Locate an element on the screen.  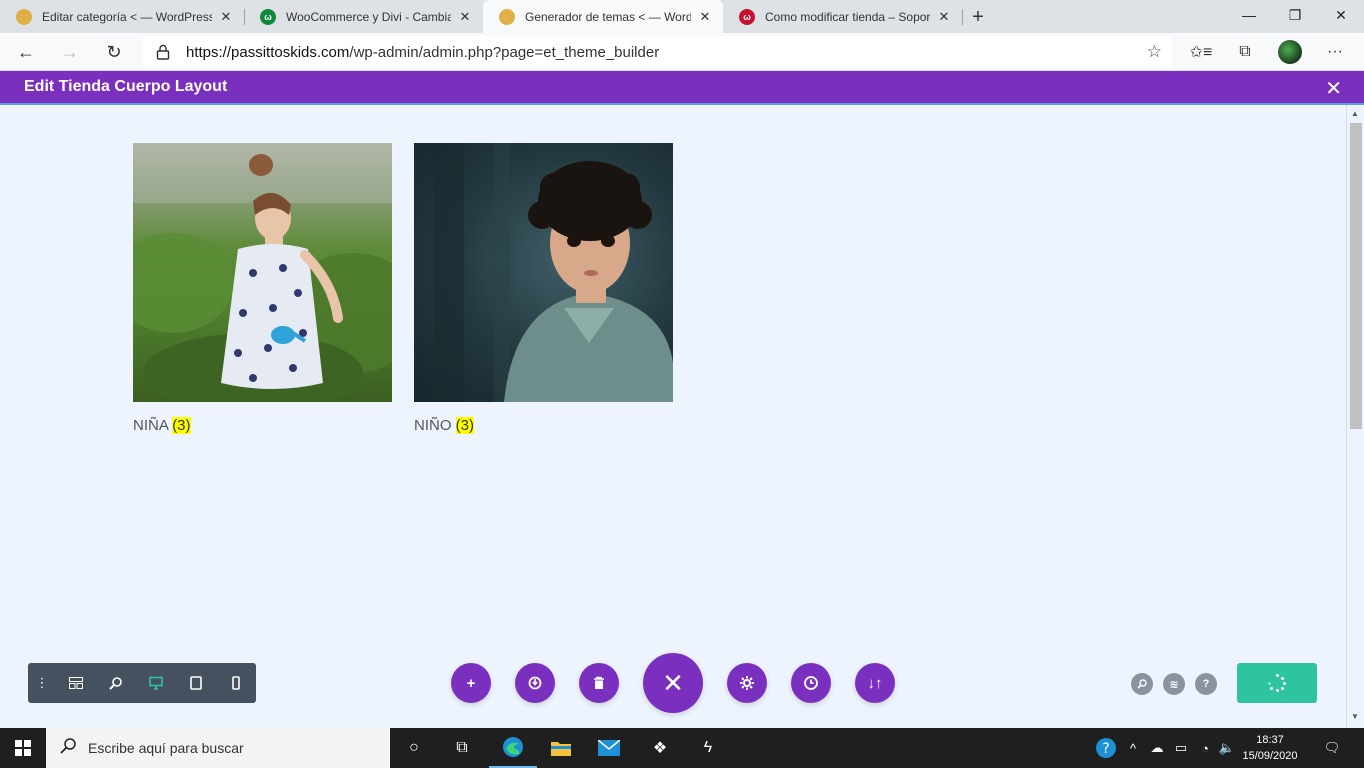
sort-icon: ↓↑ is located at coordinates (875, 683).